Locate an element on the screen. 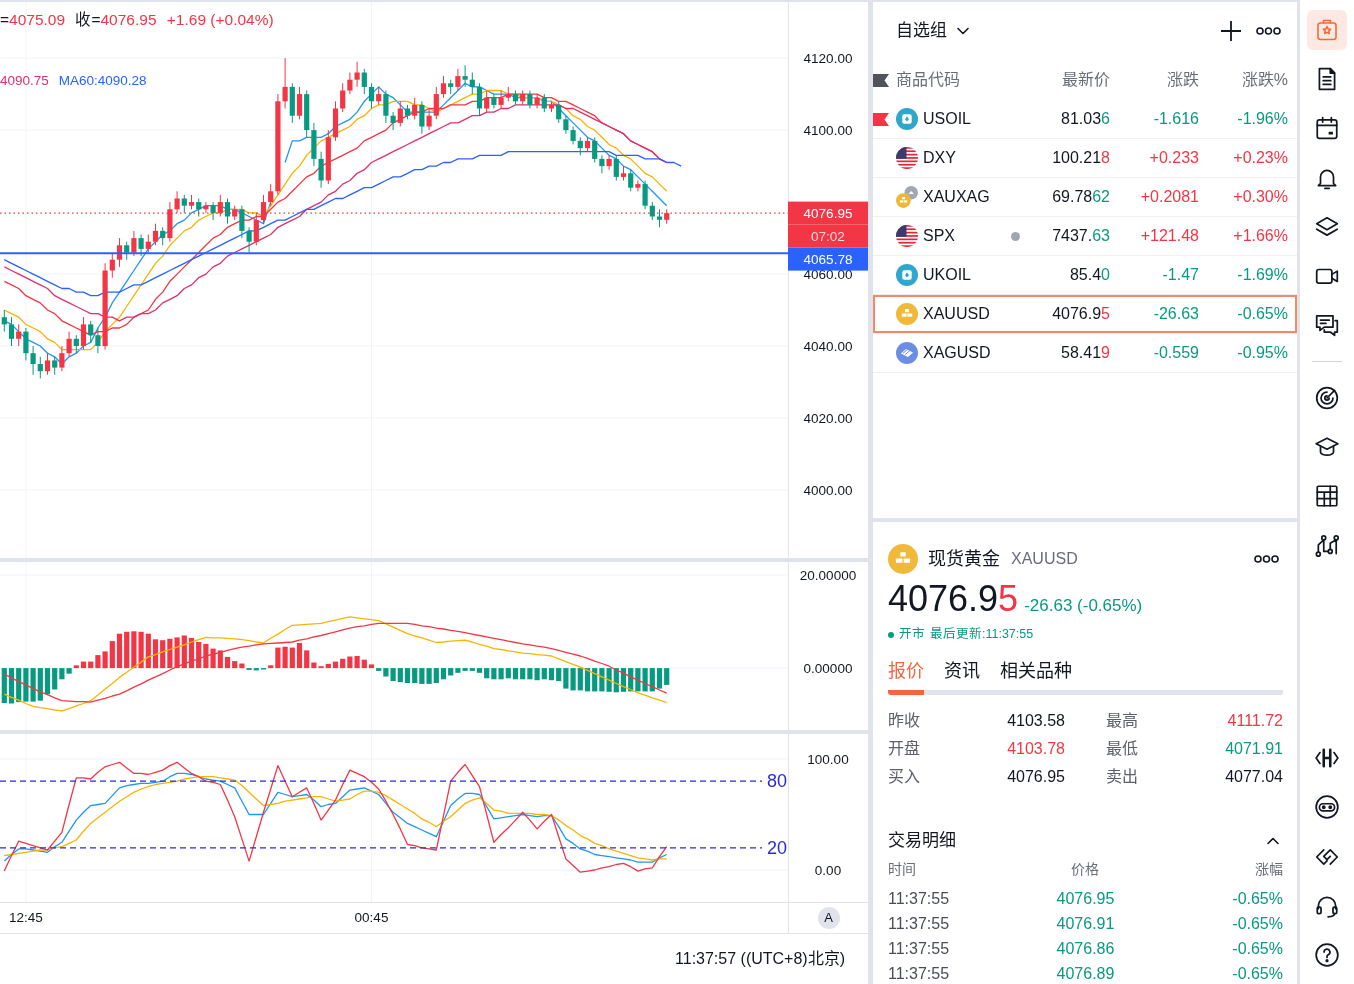  change-text: +0.2081 is located at coordinates (1169, 196).